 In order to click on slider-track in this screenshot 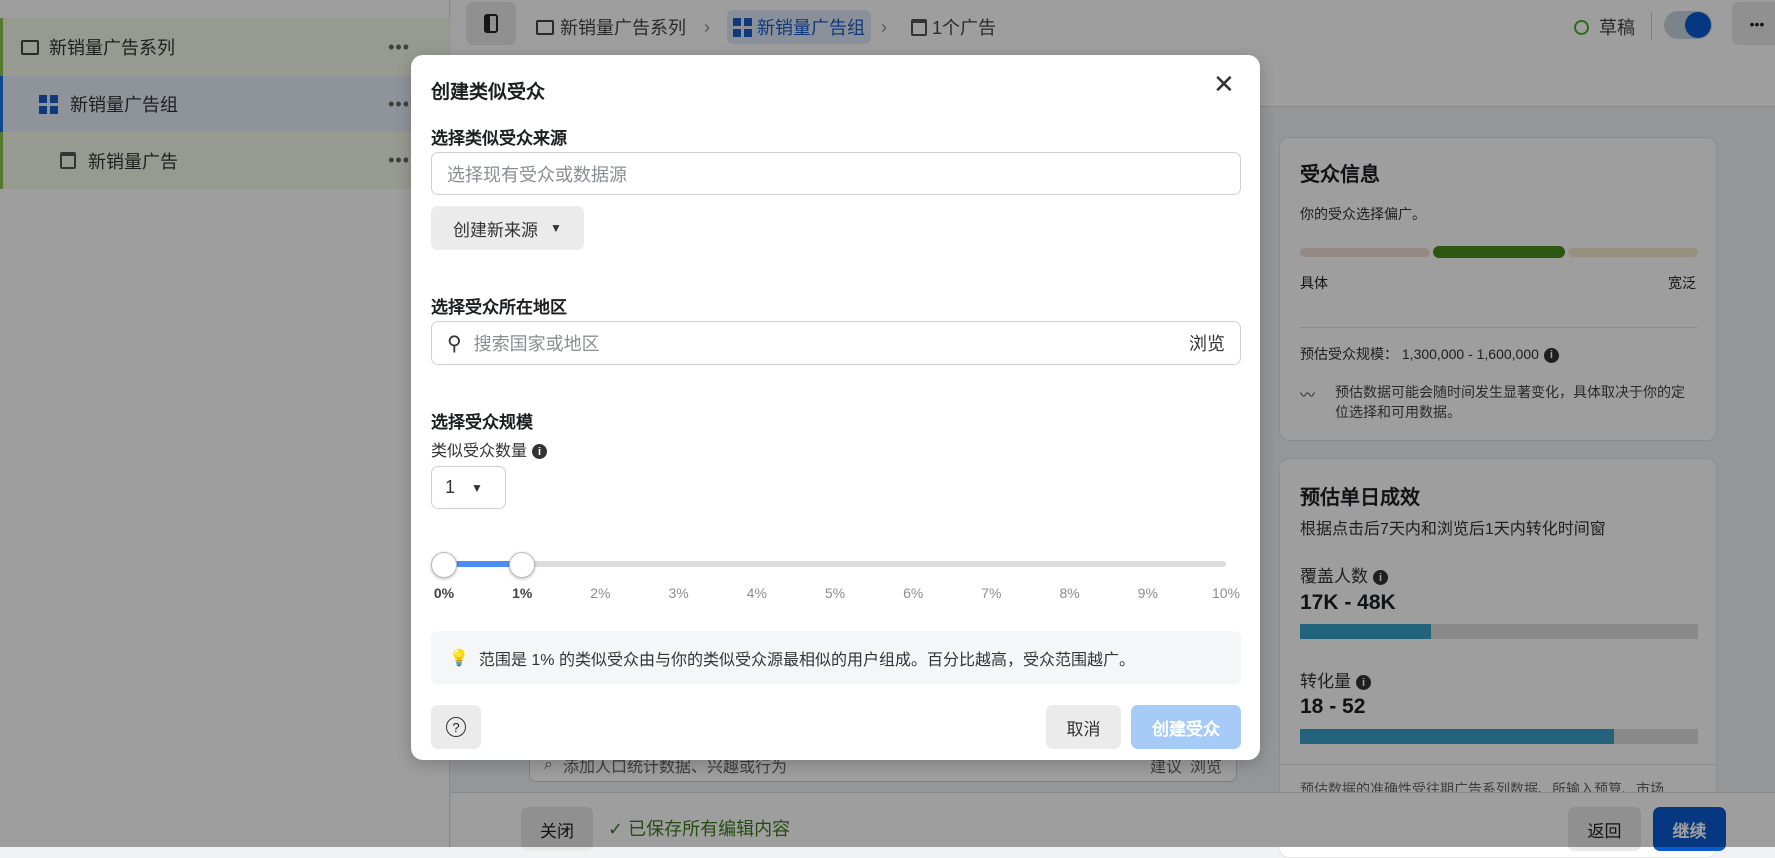, I will do `click(835, 564)`.